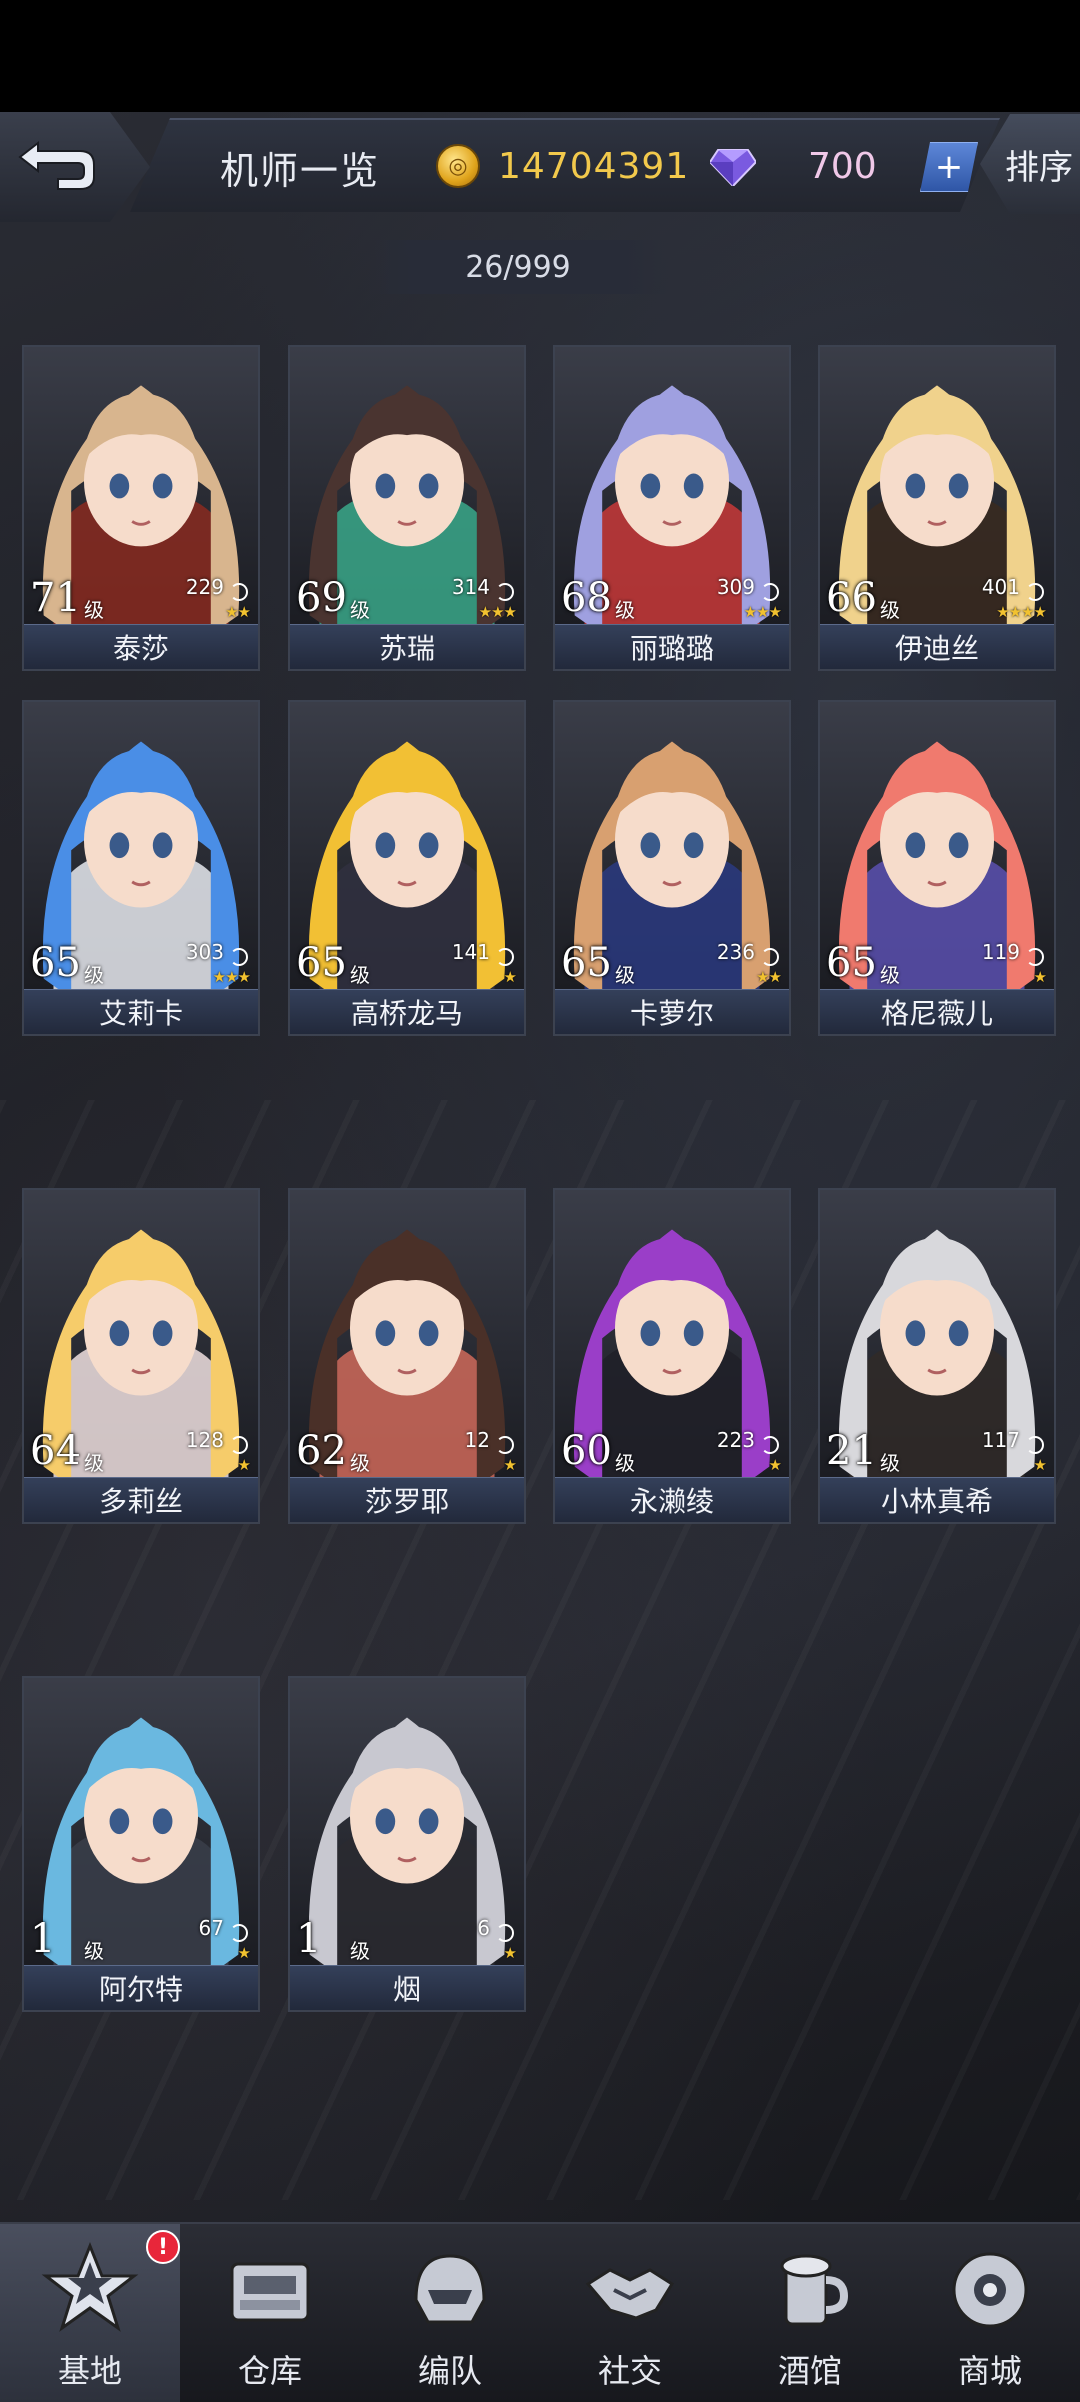  I want to click on nav-item-shop: 商城, so click(990, 2313).